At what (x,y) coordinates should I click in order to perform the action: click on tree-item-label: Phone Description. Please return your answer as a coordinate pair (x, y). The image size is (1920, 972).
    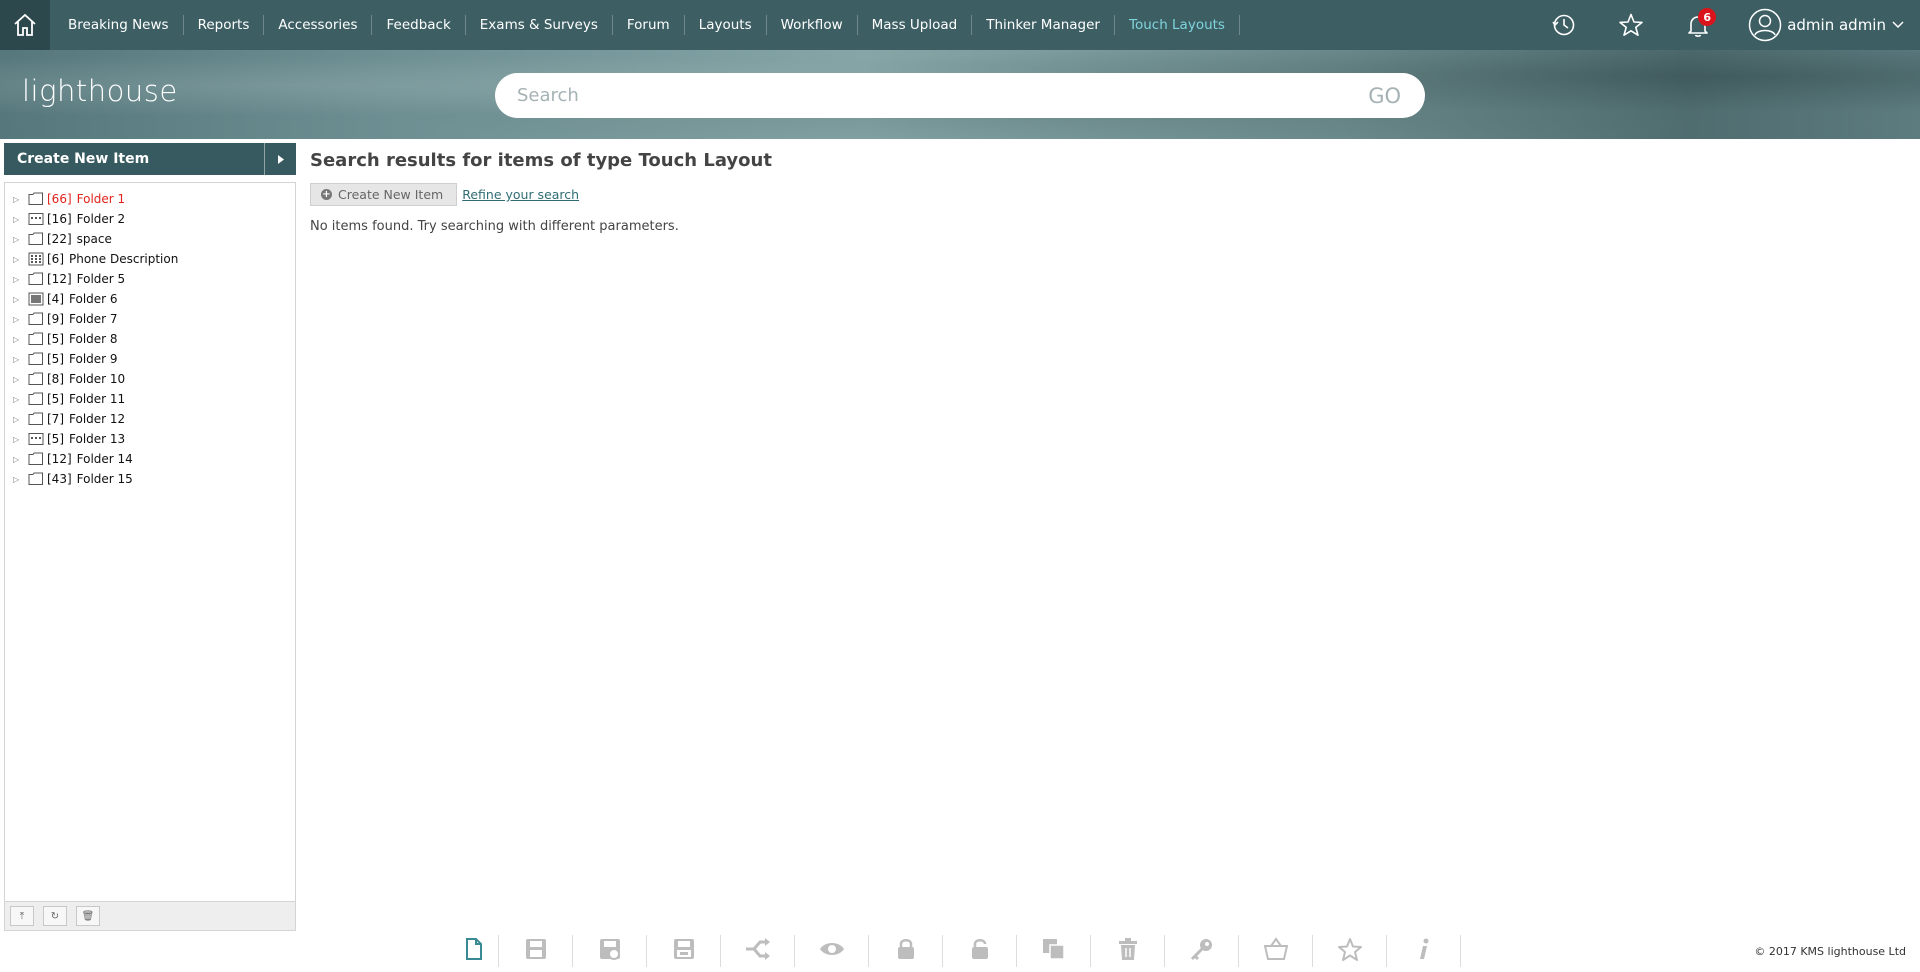
    Looking at the image, I should click on (124, 259).